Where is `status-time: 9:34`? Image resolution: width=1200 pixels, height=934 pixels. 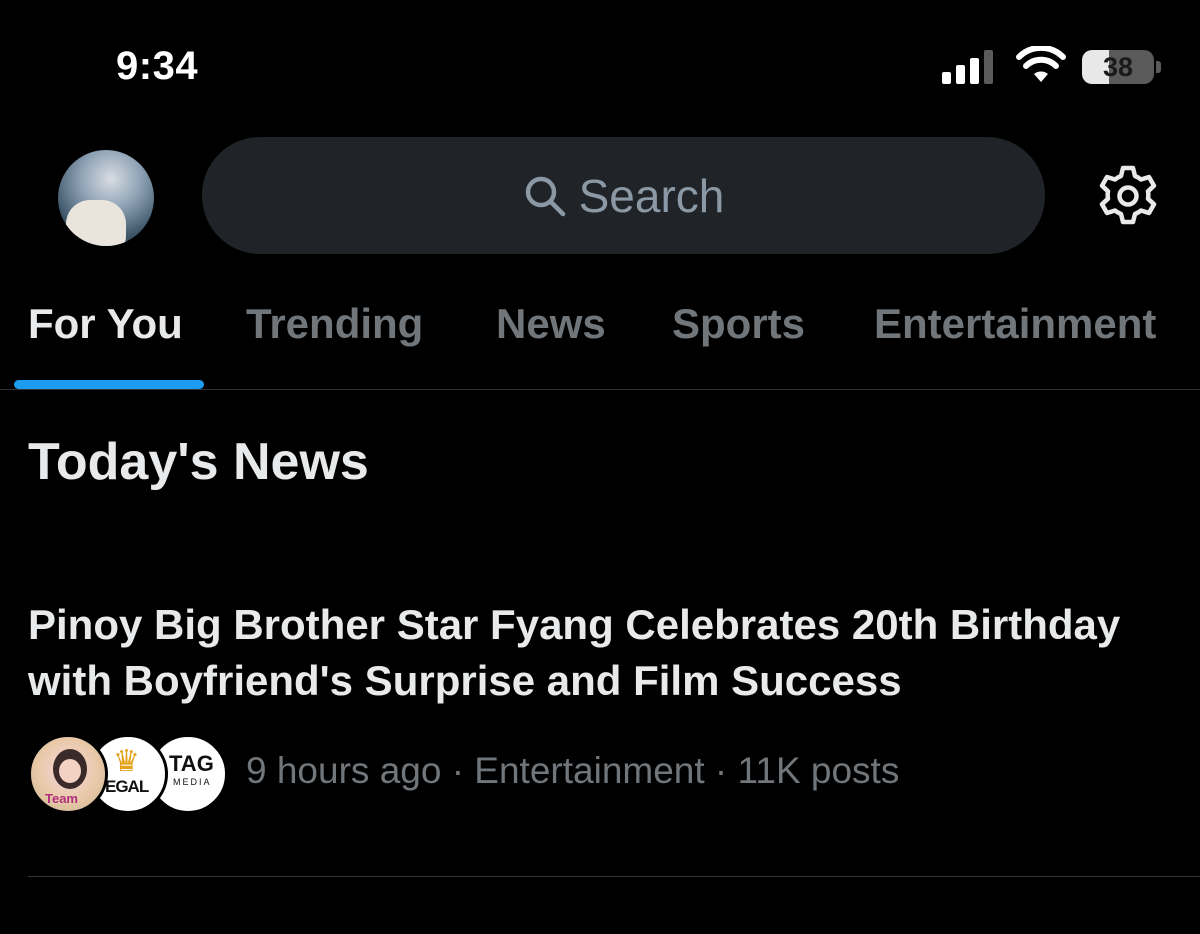 status-time: 9:34 is located at coordinates (157, 66).